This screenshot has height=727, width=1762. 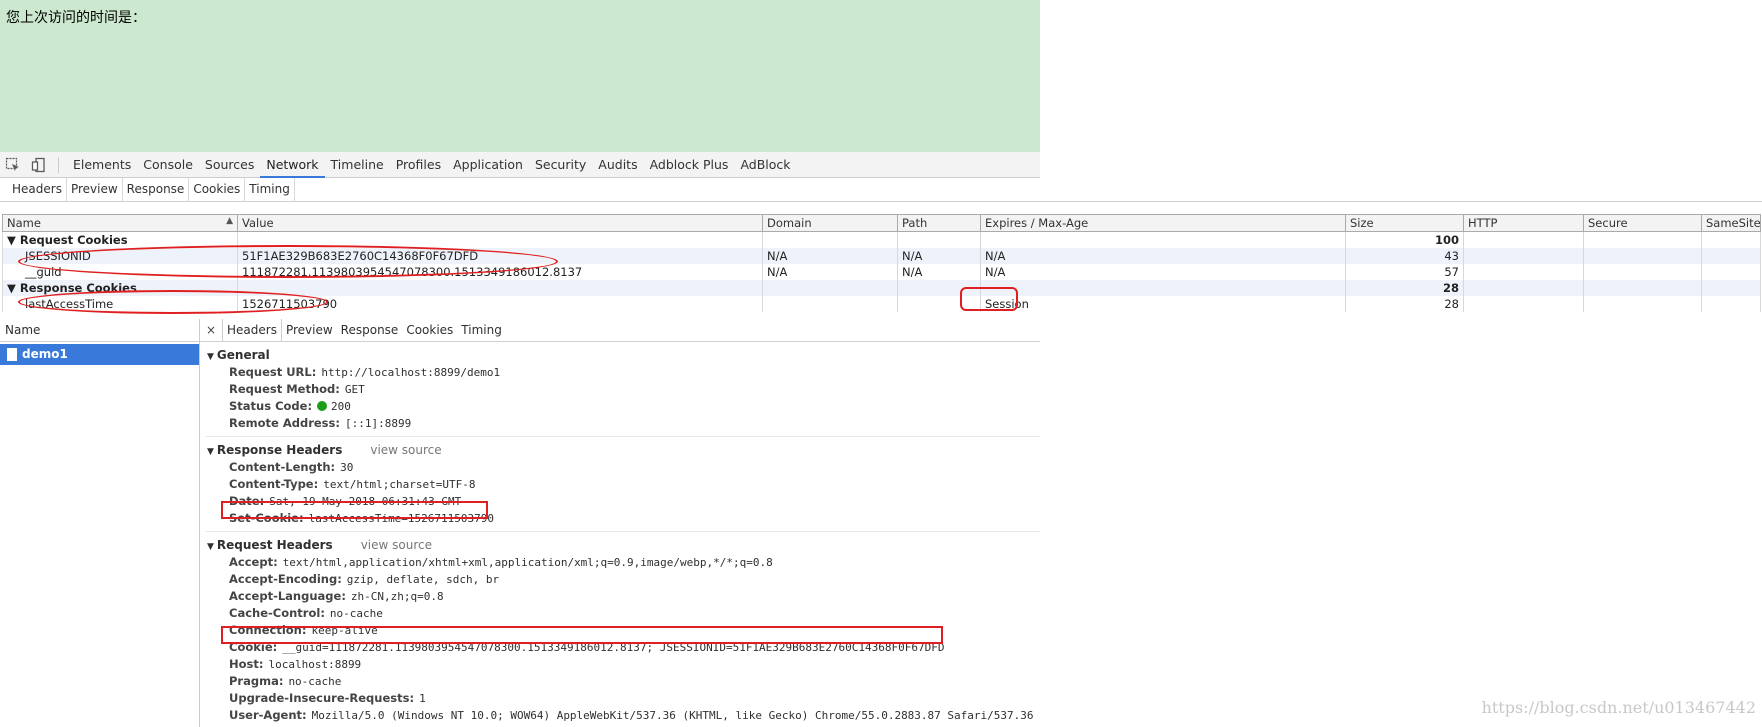 I want to click on header-row: Request Method: GET, so click(x=297, y=389).